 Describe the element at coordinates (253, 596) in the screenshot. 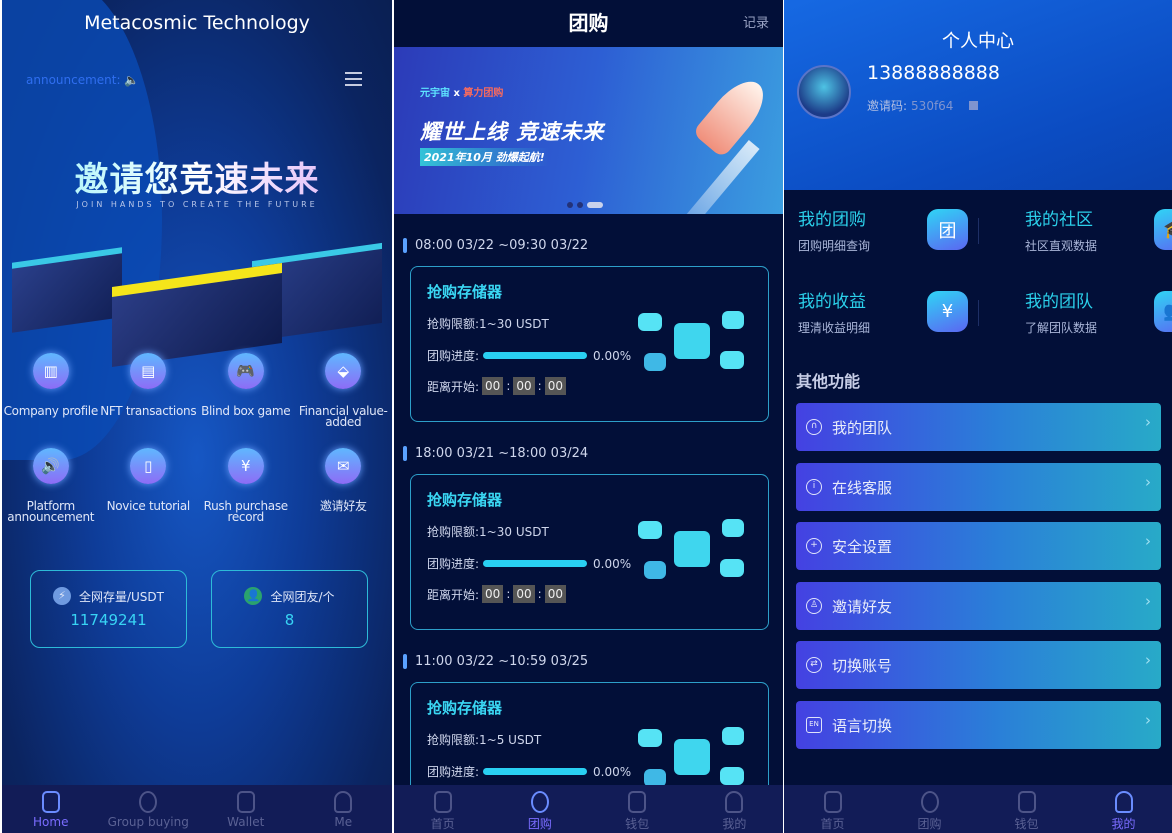

I see `users-icon: 👤` at that location.